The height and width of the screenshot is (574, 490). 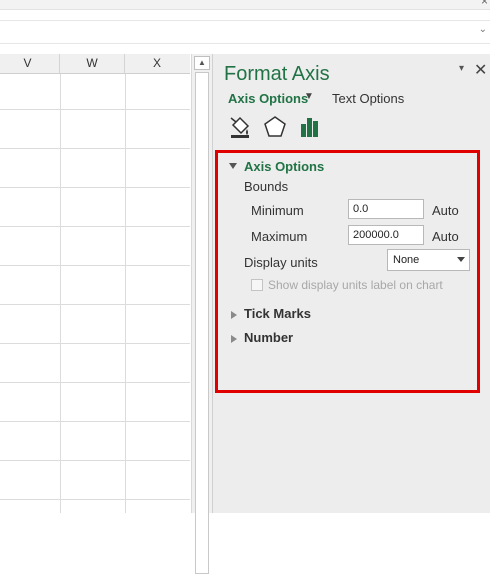 What do you see at coordinates (386, 235) in the screenshot?
I see `maximum-input: 200000.0` at bounding box center [386, 235].